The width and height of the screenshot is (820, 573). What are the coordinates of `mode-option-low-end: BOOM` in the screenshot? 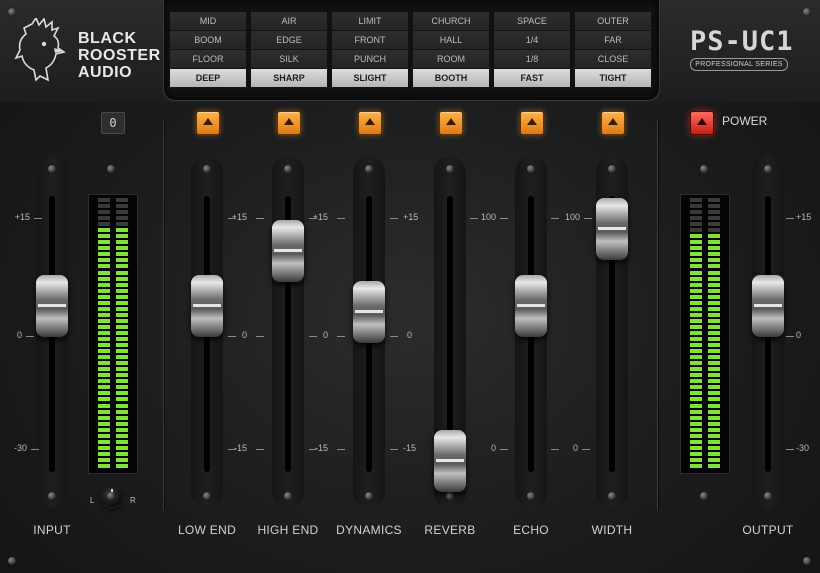 It's located at (208, 40).